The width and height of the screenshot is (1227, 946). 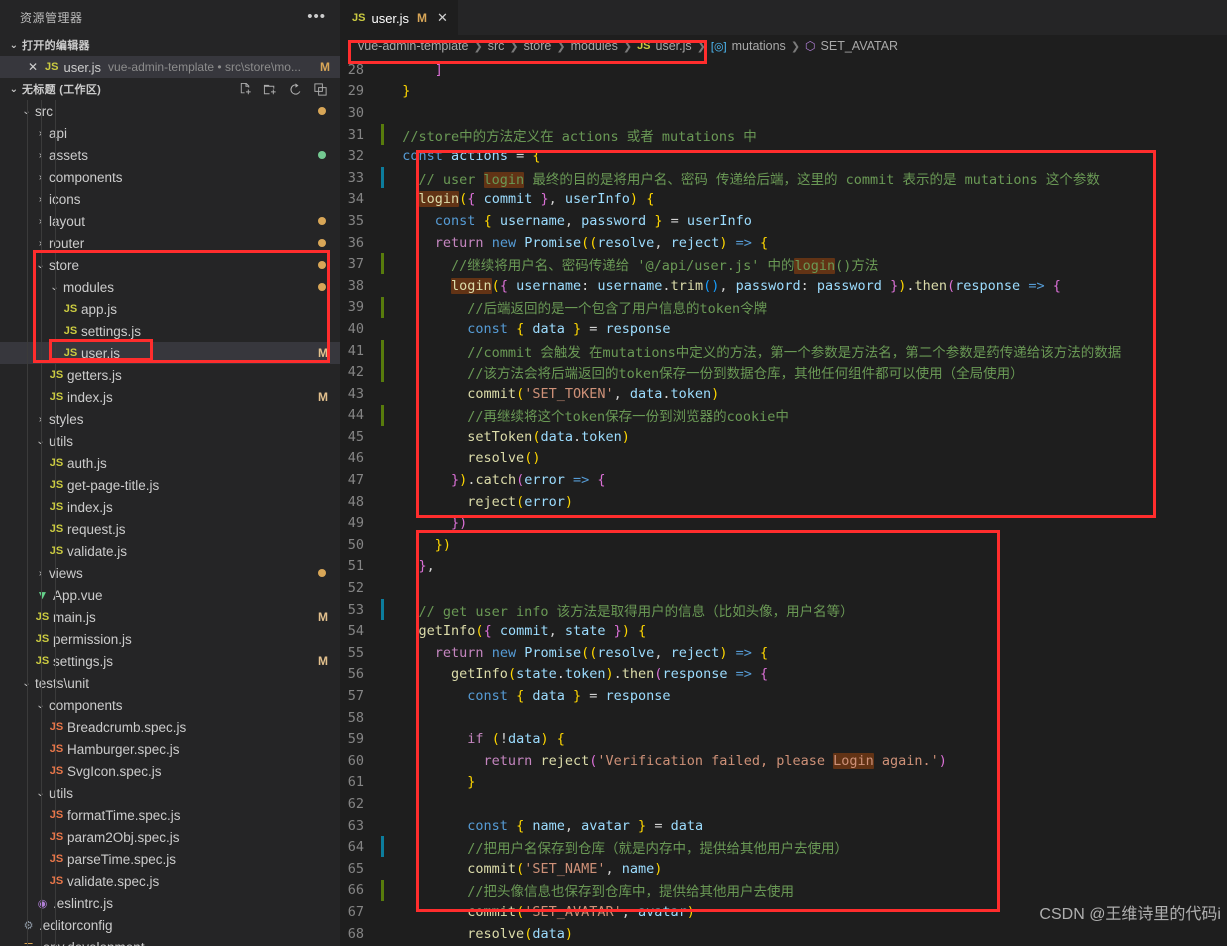 I want to click on tree-item-views: ›views, so click(x=170, y=573).